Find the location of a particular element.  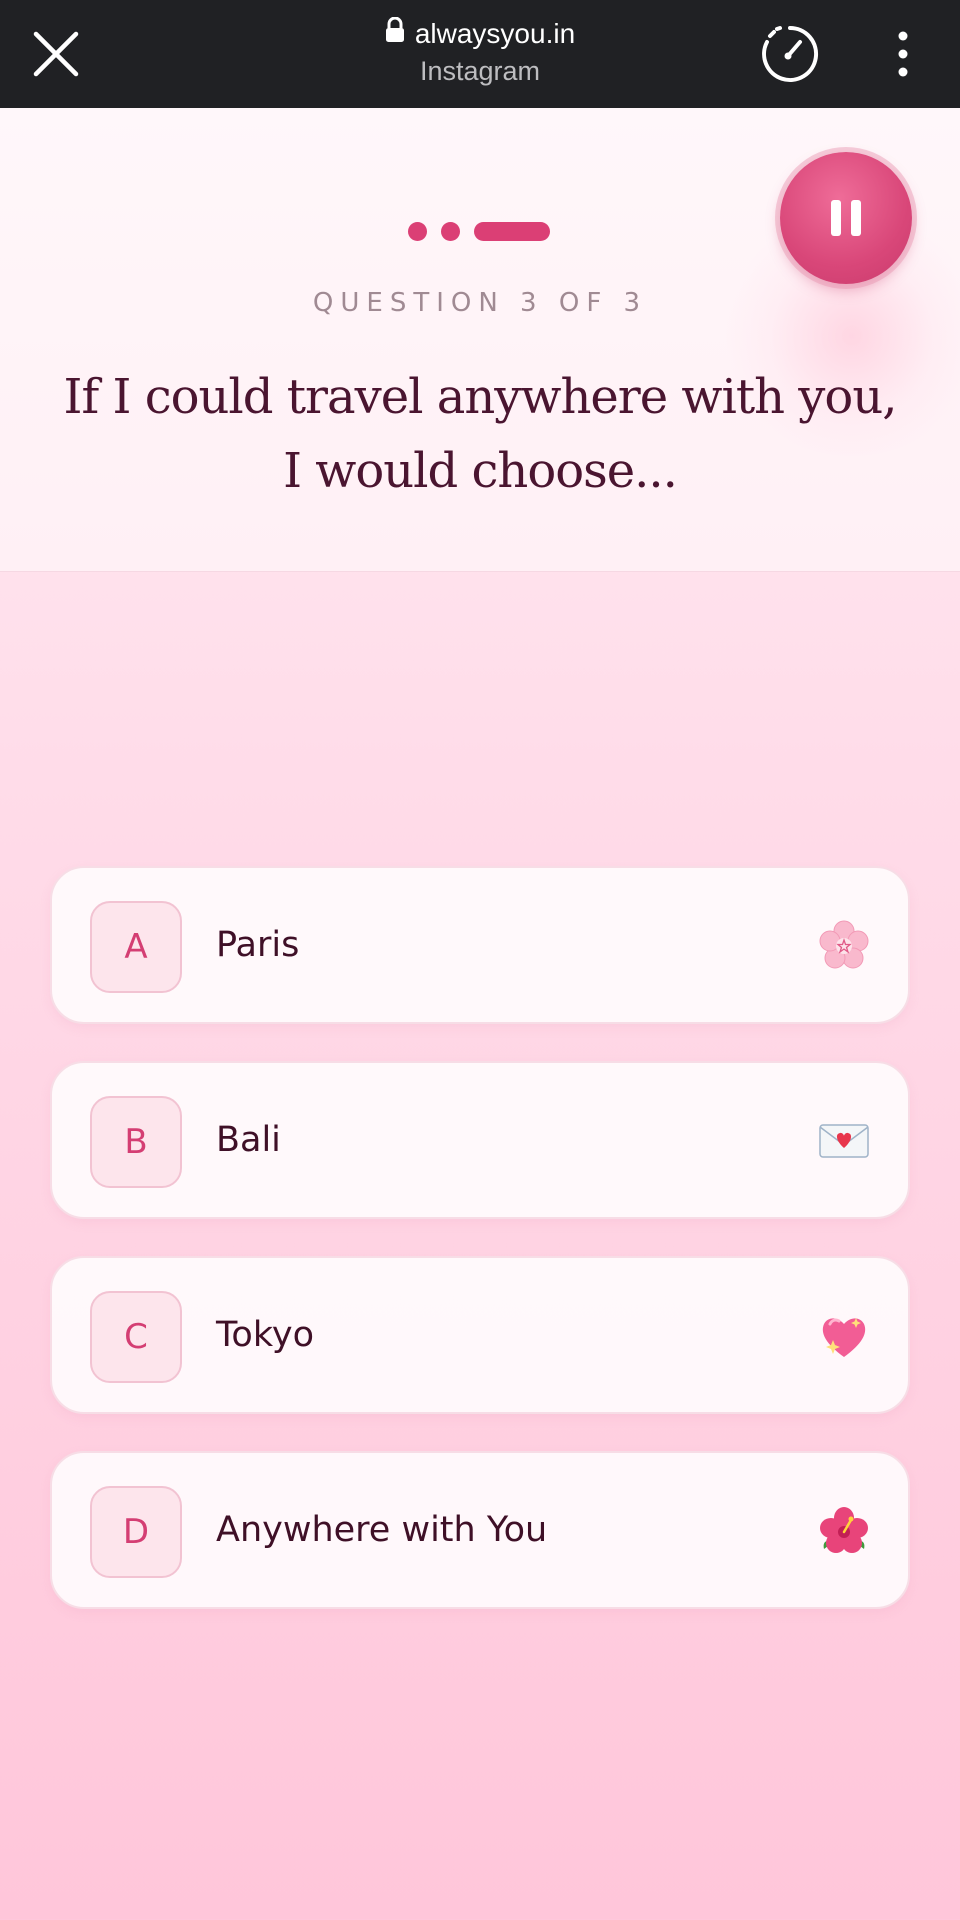

lock-icon is located at coordinates (395, 34).